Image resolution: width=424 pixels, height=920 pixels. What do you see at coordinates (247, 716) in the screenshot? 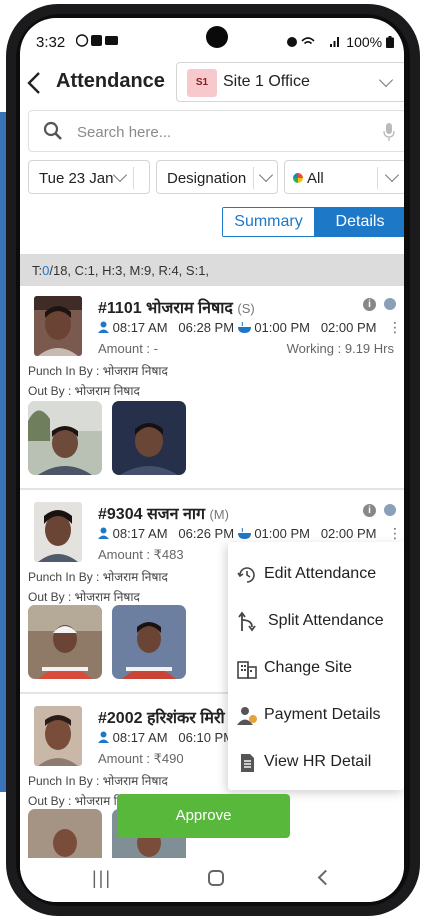
I see `payment-person-icon` at bounding box center [247, 716].